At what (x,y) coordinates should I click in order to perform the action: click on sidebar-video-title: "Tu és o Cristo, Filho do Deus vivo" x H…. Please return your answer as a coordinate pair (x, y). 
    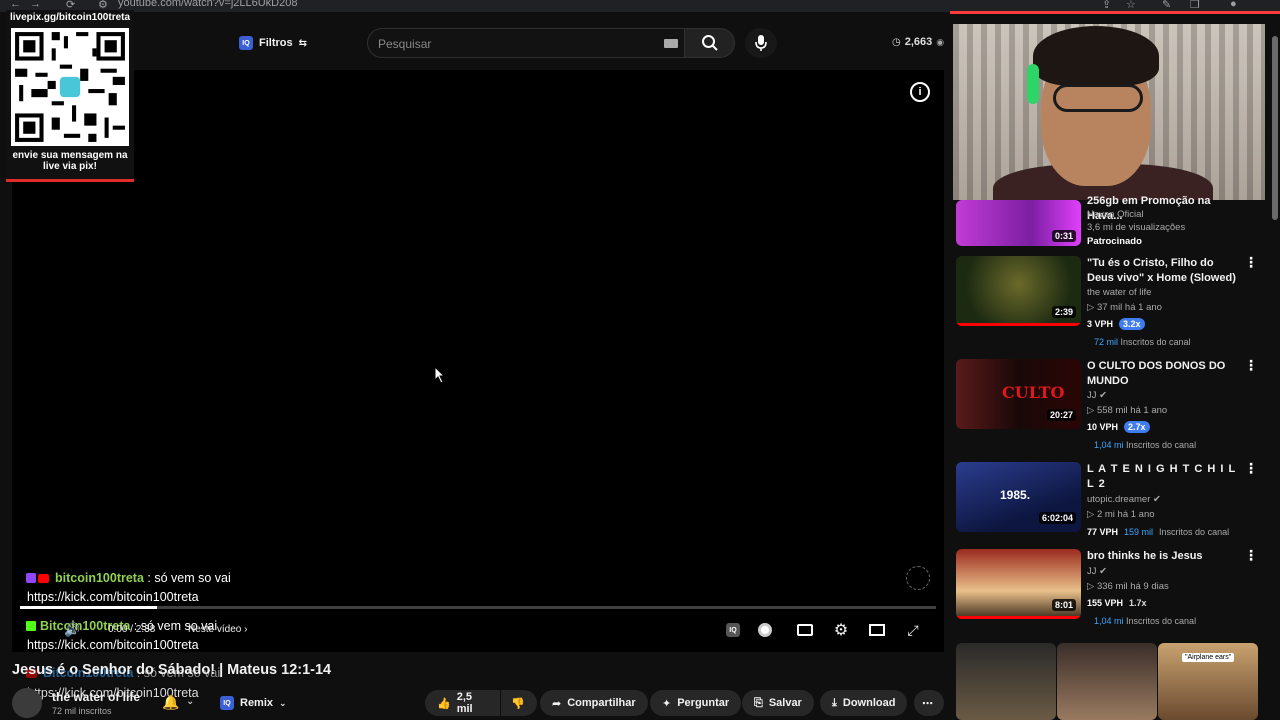
    Looking at the image, I should click on (1162, 271).